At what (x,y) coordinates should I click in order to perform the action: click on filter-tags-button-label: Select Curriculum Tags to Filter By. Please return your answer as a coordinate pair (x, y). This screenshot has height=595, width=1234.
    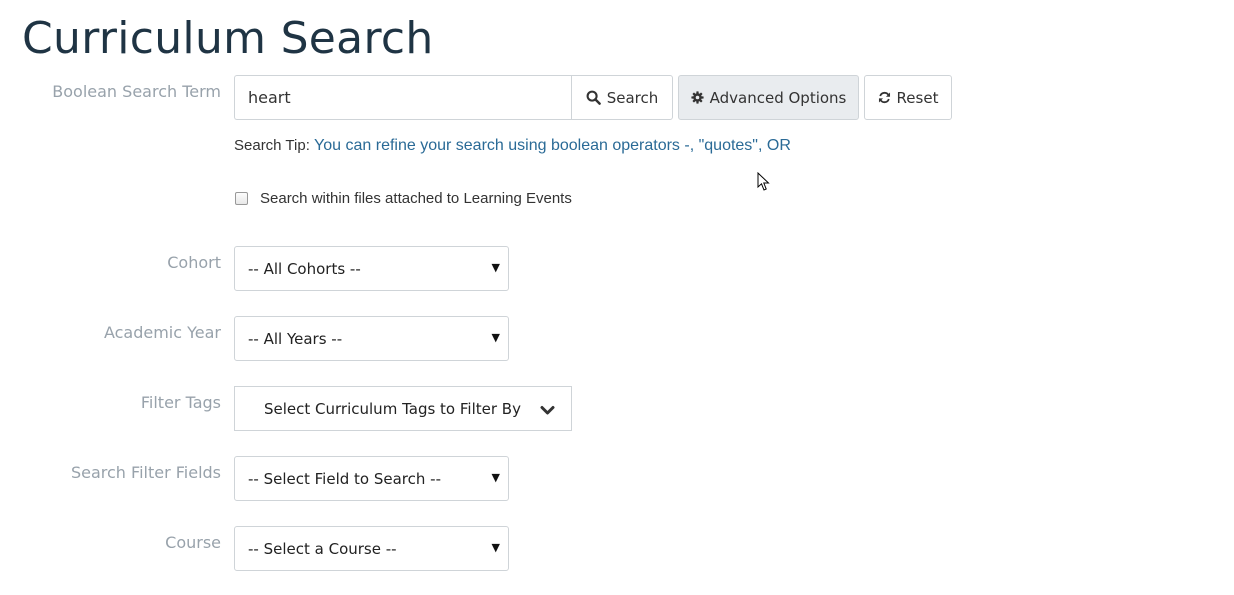
    Looking at the image, I should click on (392, 408).